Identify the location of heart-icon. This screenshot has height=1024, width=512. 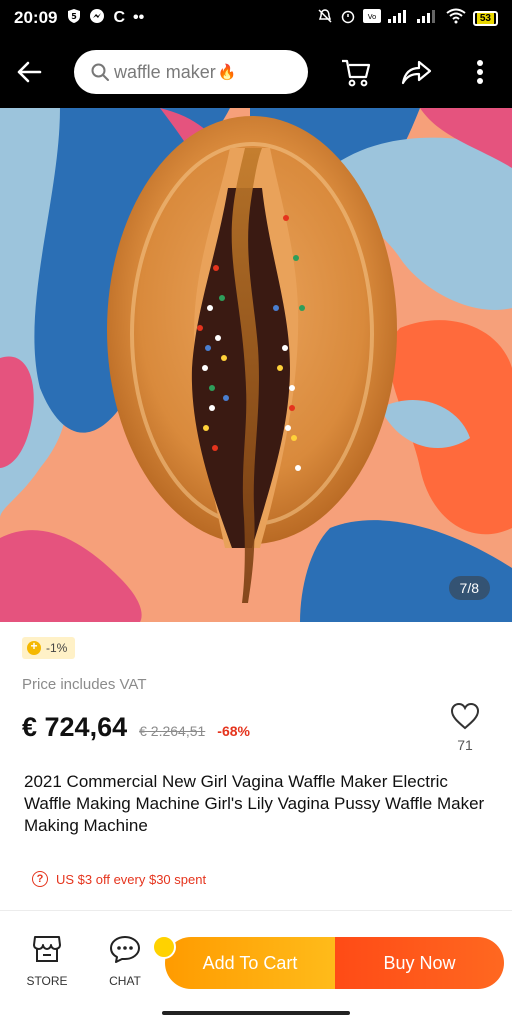
(465, 716).